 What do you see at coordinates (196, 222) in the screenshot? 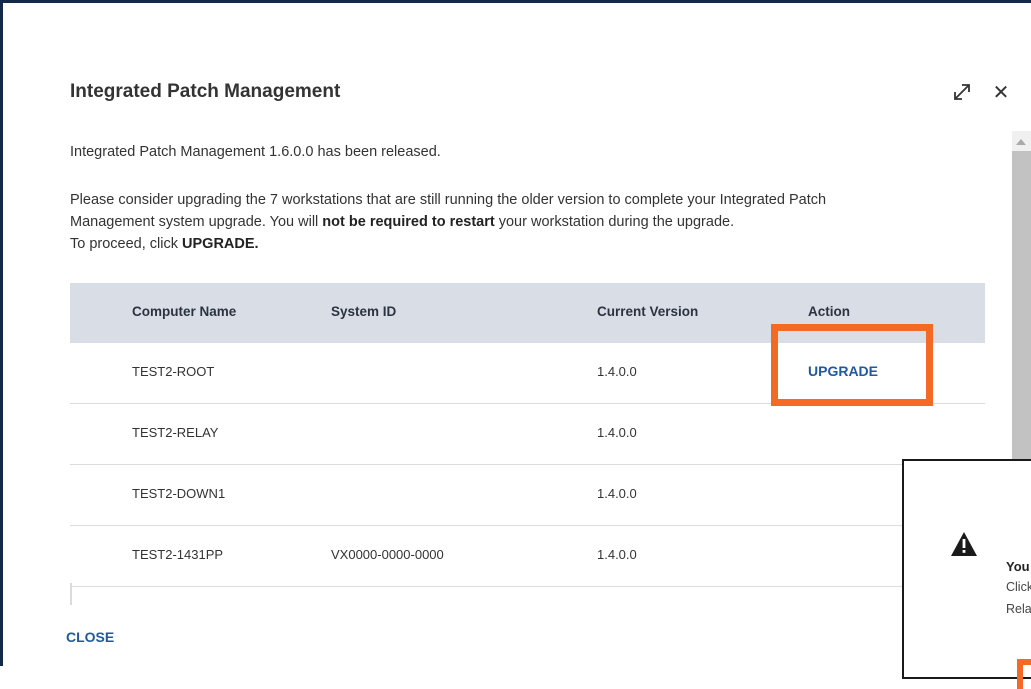
I see `message-text: Management system upgrade. You will` at bounding box center [196, 222].